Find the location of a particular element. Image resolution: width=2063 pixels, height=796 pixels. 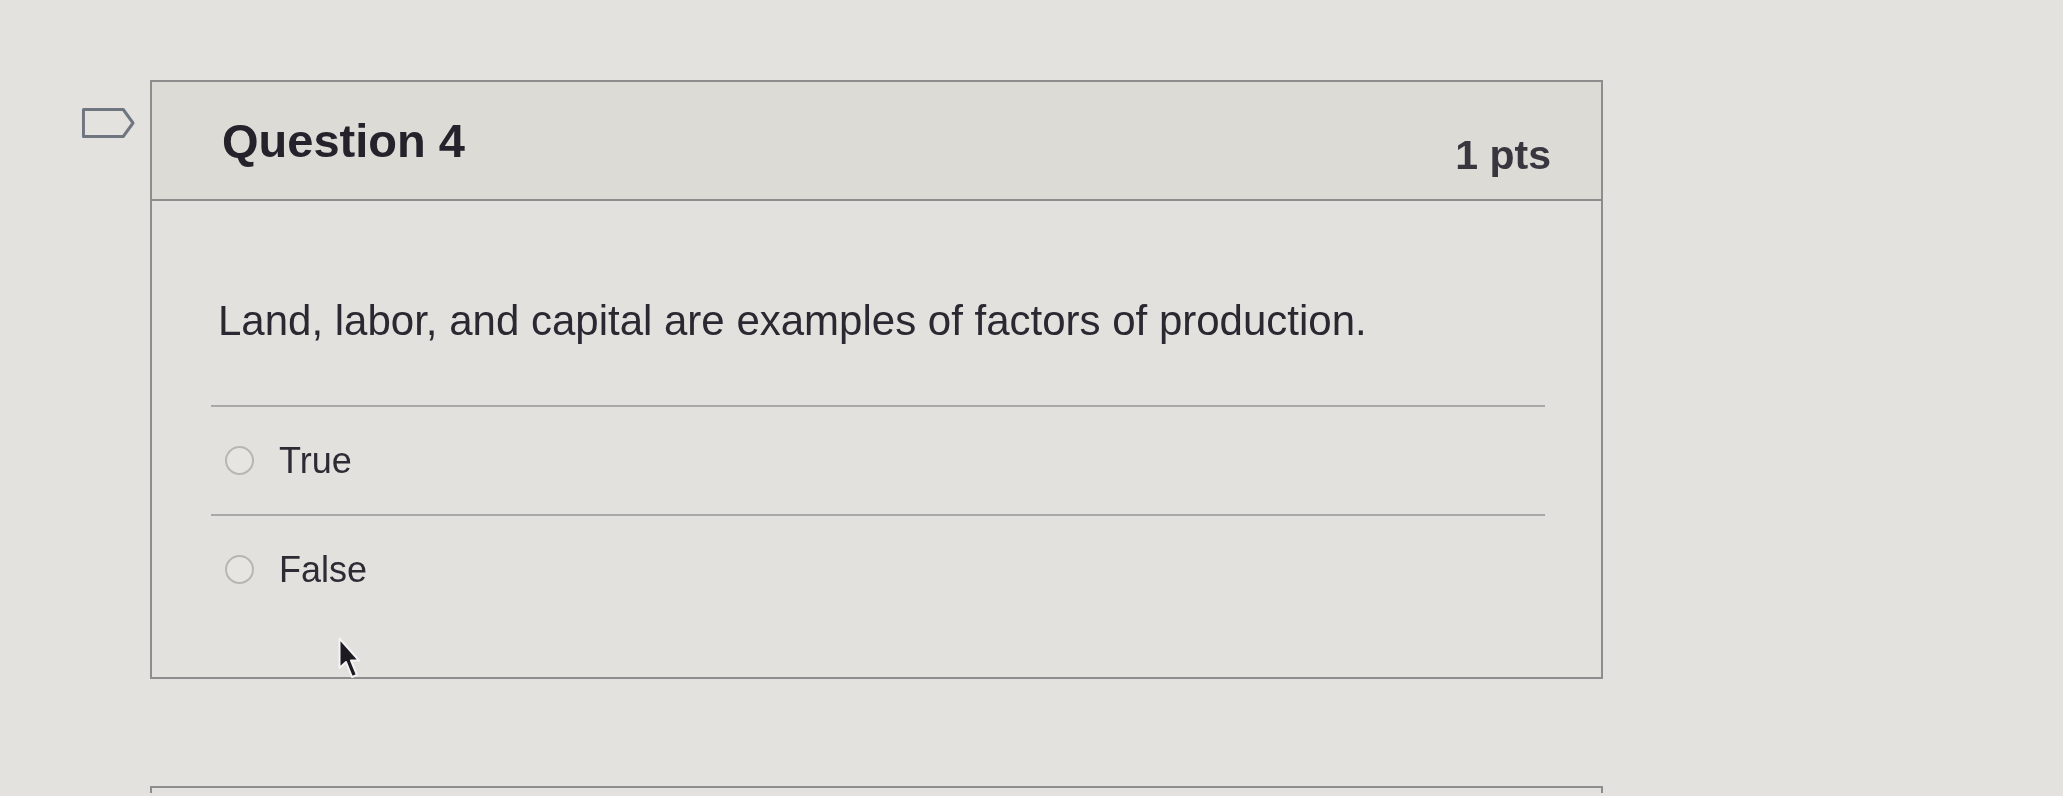

question-text: Land, labor, and capital are examples of factors of production. is located at coordinates (793, 321).